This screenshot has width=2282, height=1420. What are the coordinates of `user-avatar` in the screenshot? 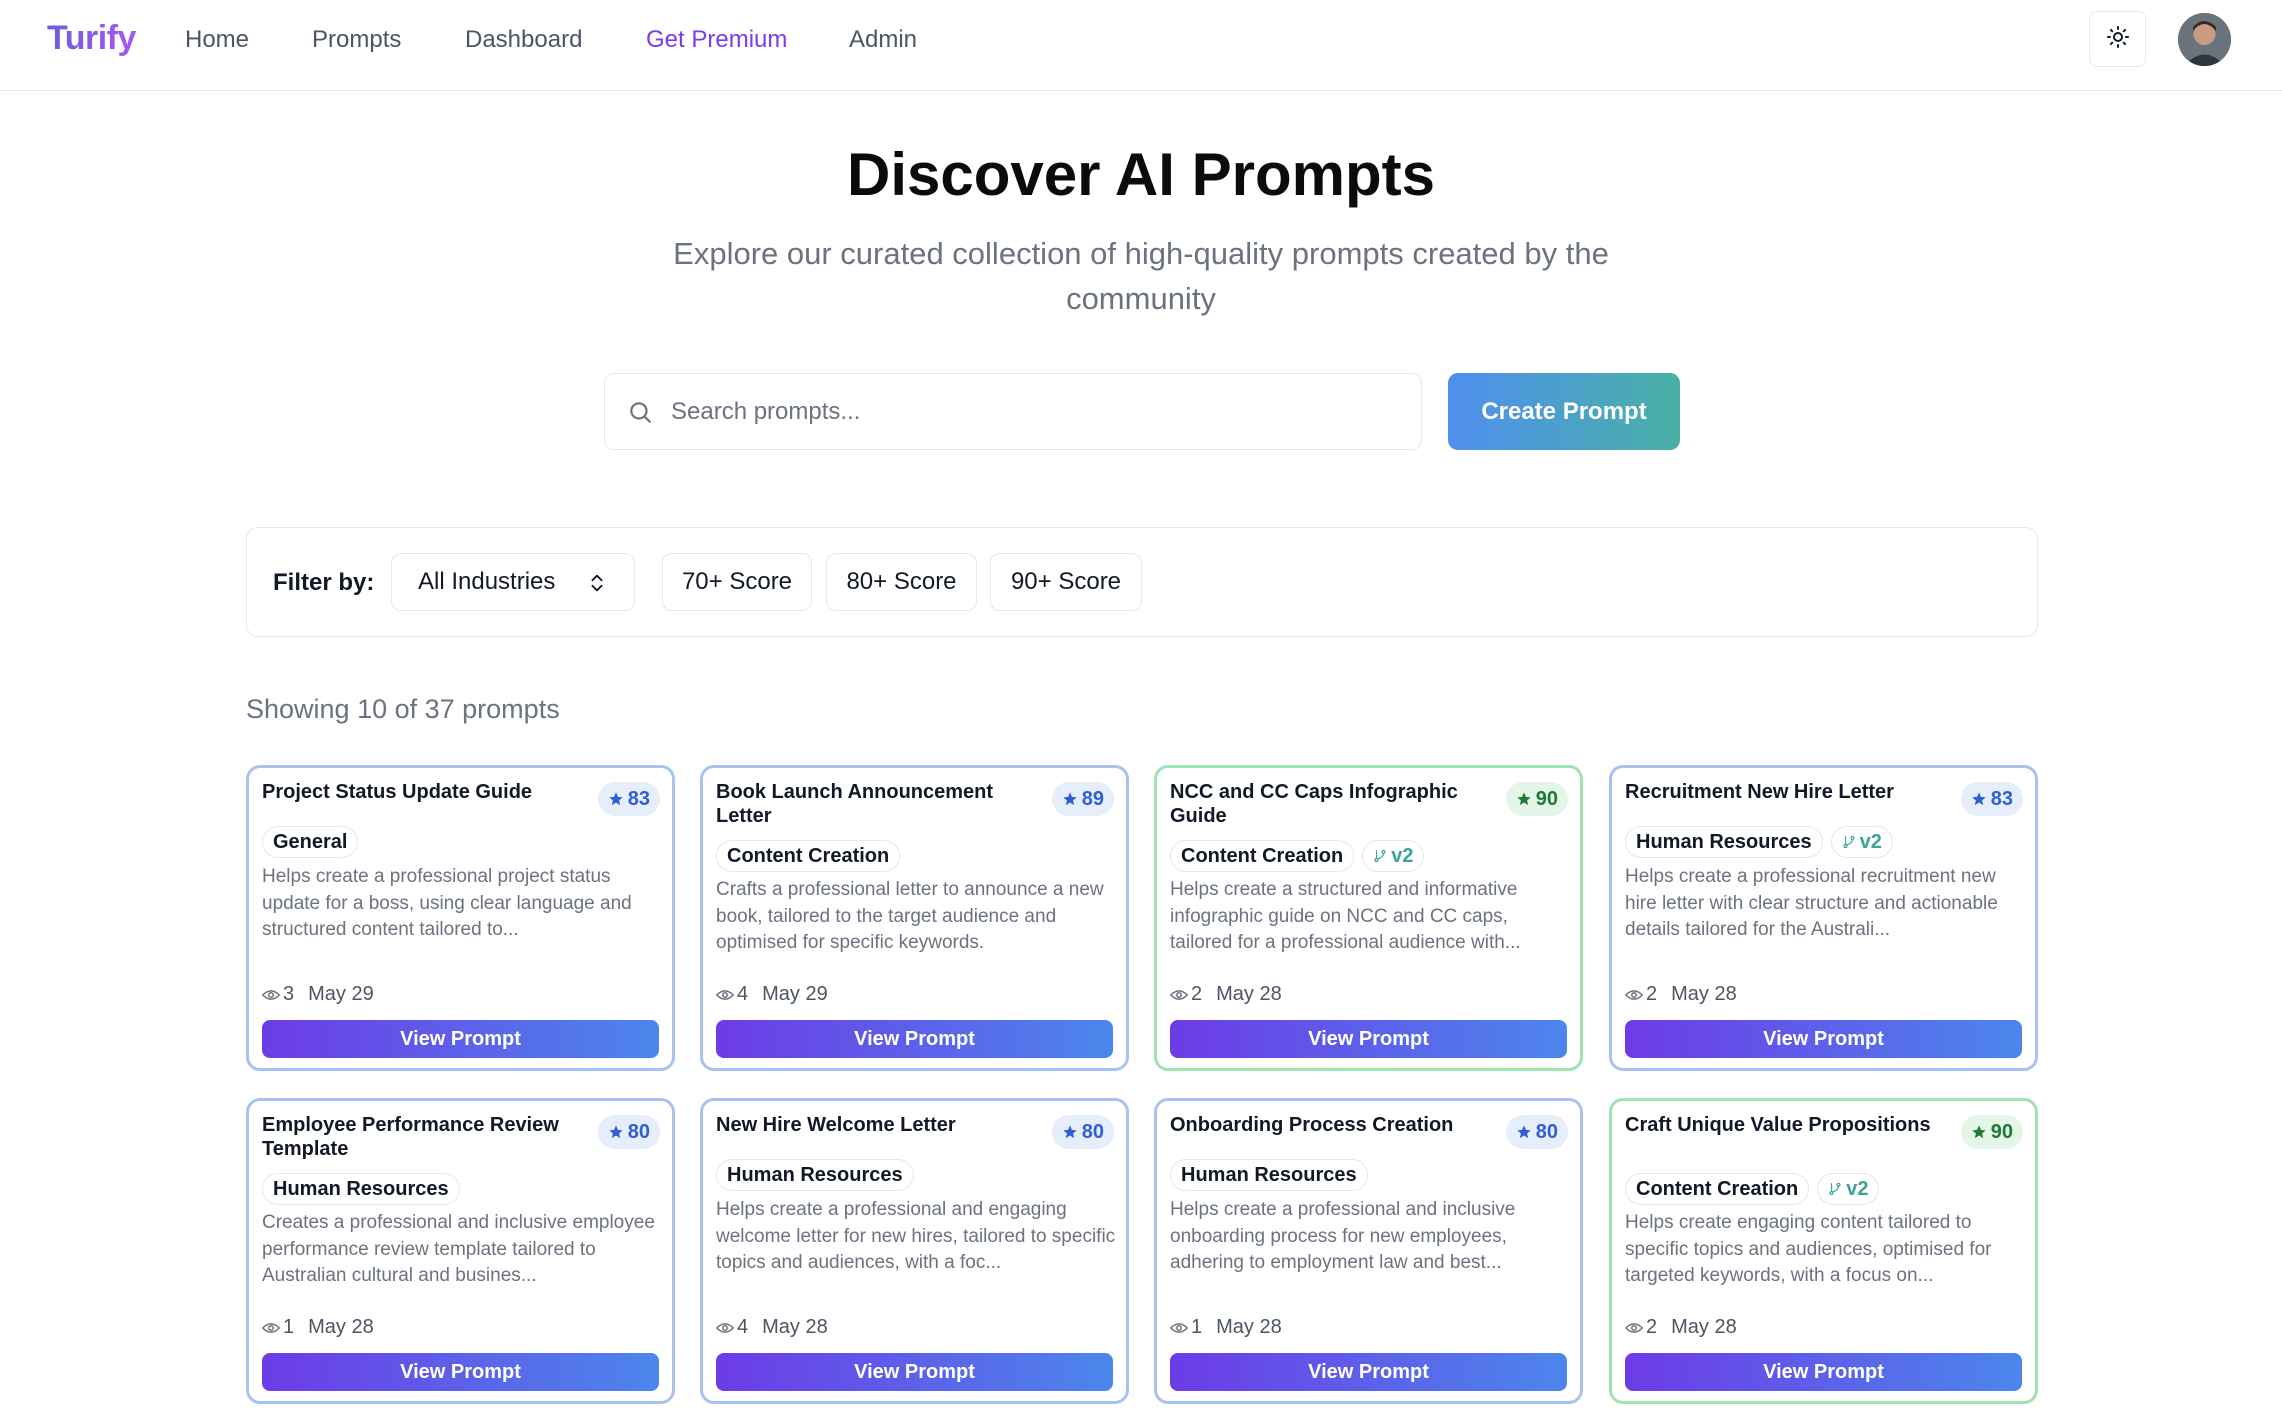 It's located at (2204, 39).